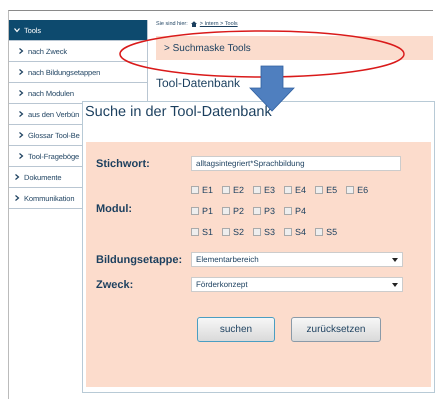 This screenshot has width=440, height=400. What do you see at coordinates (236, 329) in the screenshot?
I see `search-button: suchen` at bounding box center [236, 329].